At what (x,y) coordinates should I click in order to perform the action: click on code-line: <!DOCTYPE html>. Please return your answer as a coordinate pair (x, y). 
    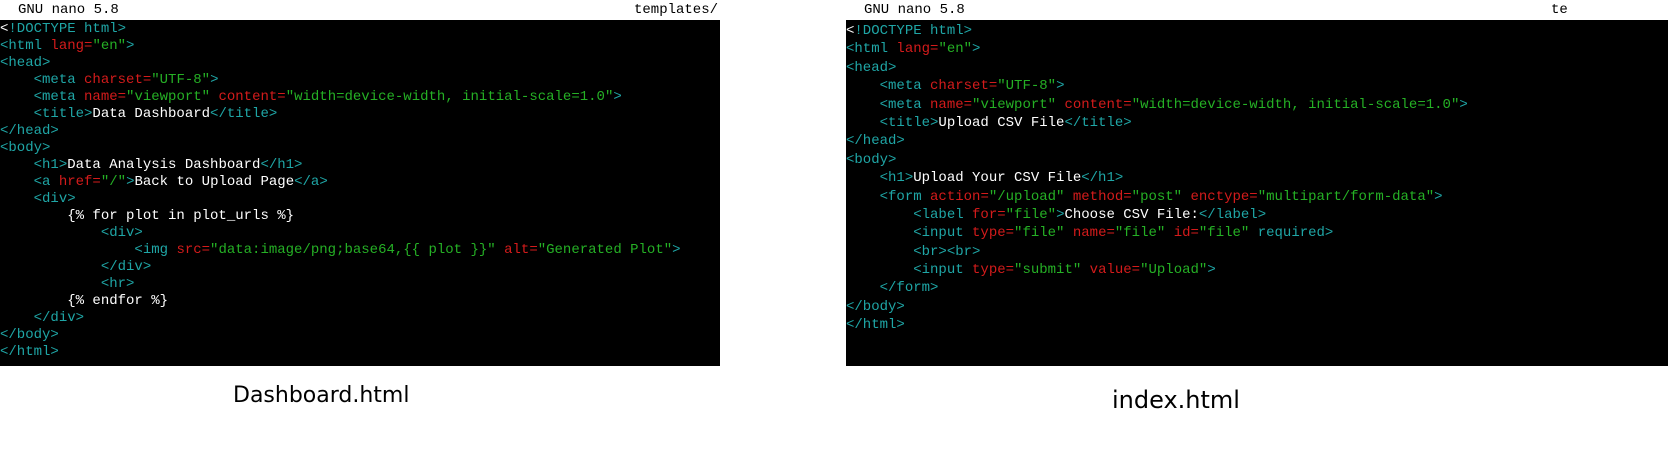
    Looking at the image, I should click on (360, 29).